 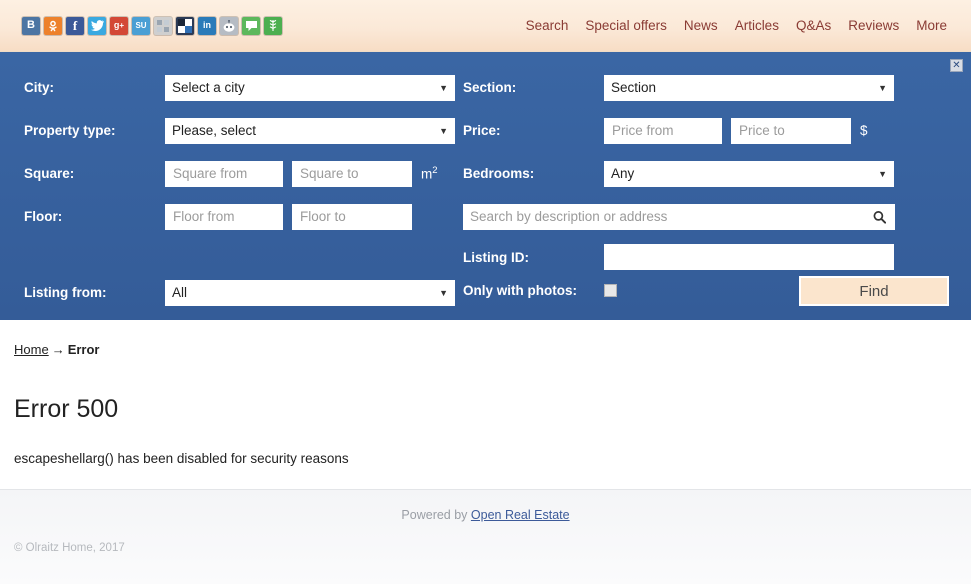 I want to click on breadcrumb-current: Error, so click(x=83, y=349).